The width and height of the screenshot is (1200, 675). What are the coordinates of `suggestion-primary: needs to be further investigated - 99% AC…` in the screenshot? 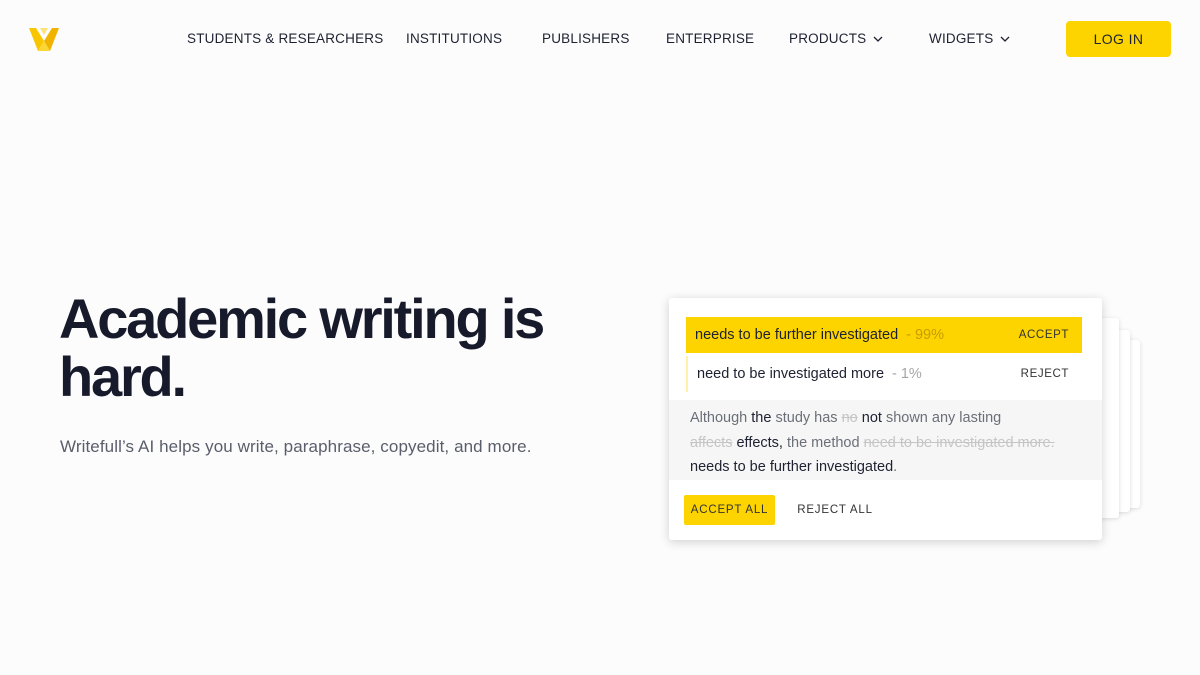 It's located at (884, 335).